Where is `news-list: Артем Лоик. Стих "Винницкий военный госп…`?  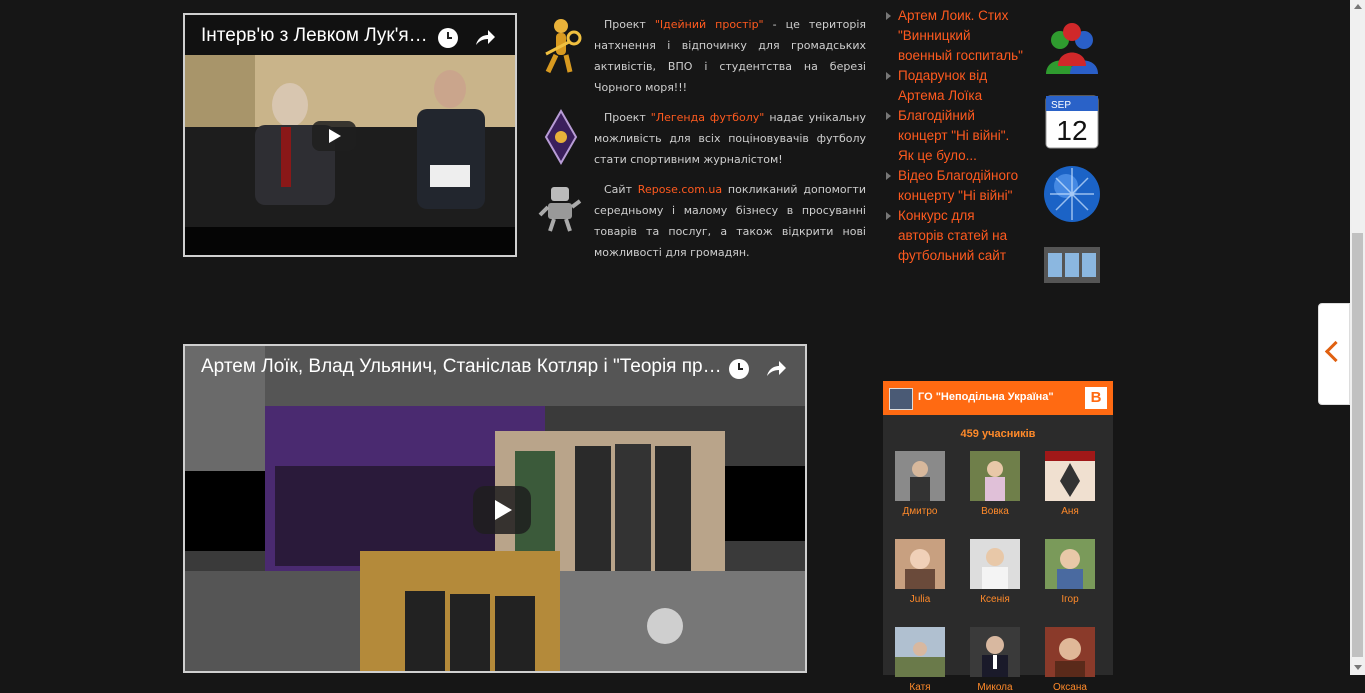 news-list: Артем Лоик. Стих "Винницкий военный госп… is located at coordinates (953, 136).